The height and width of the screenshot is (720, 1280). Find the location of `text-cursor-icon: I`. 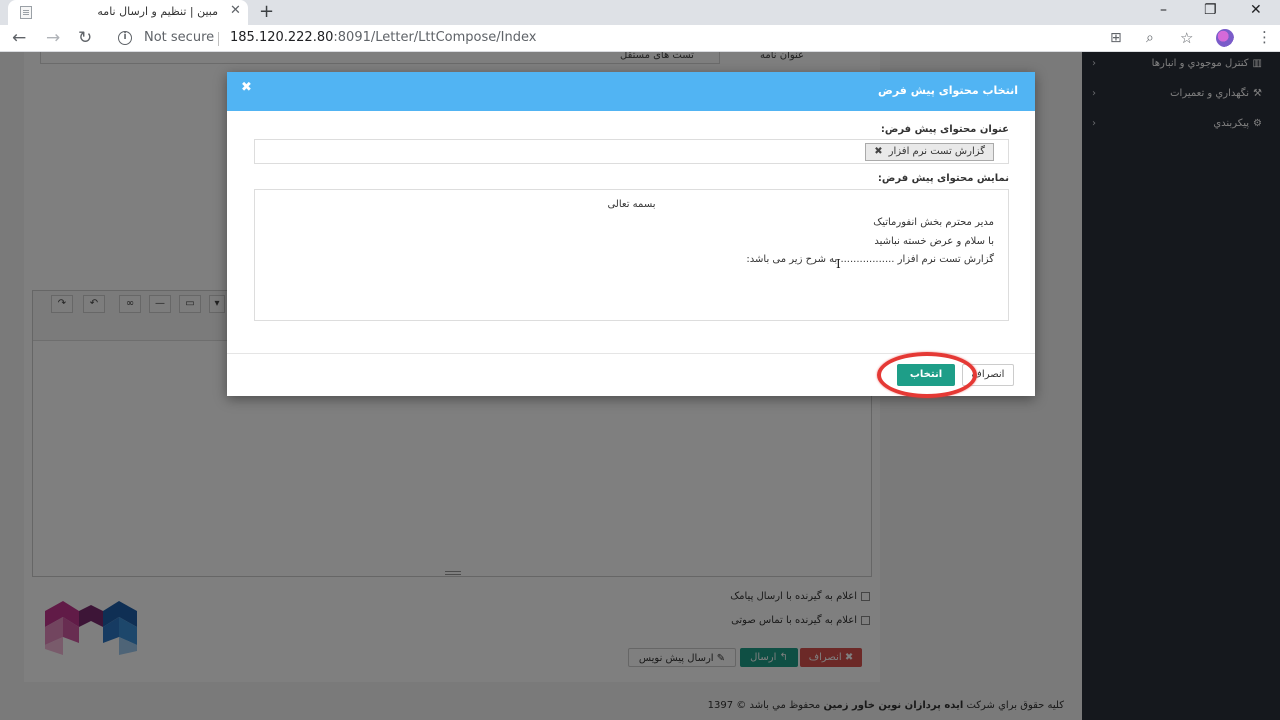

text-cursor-icon: I is located at coordinates (838, 264).